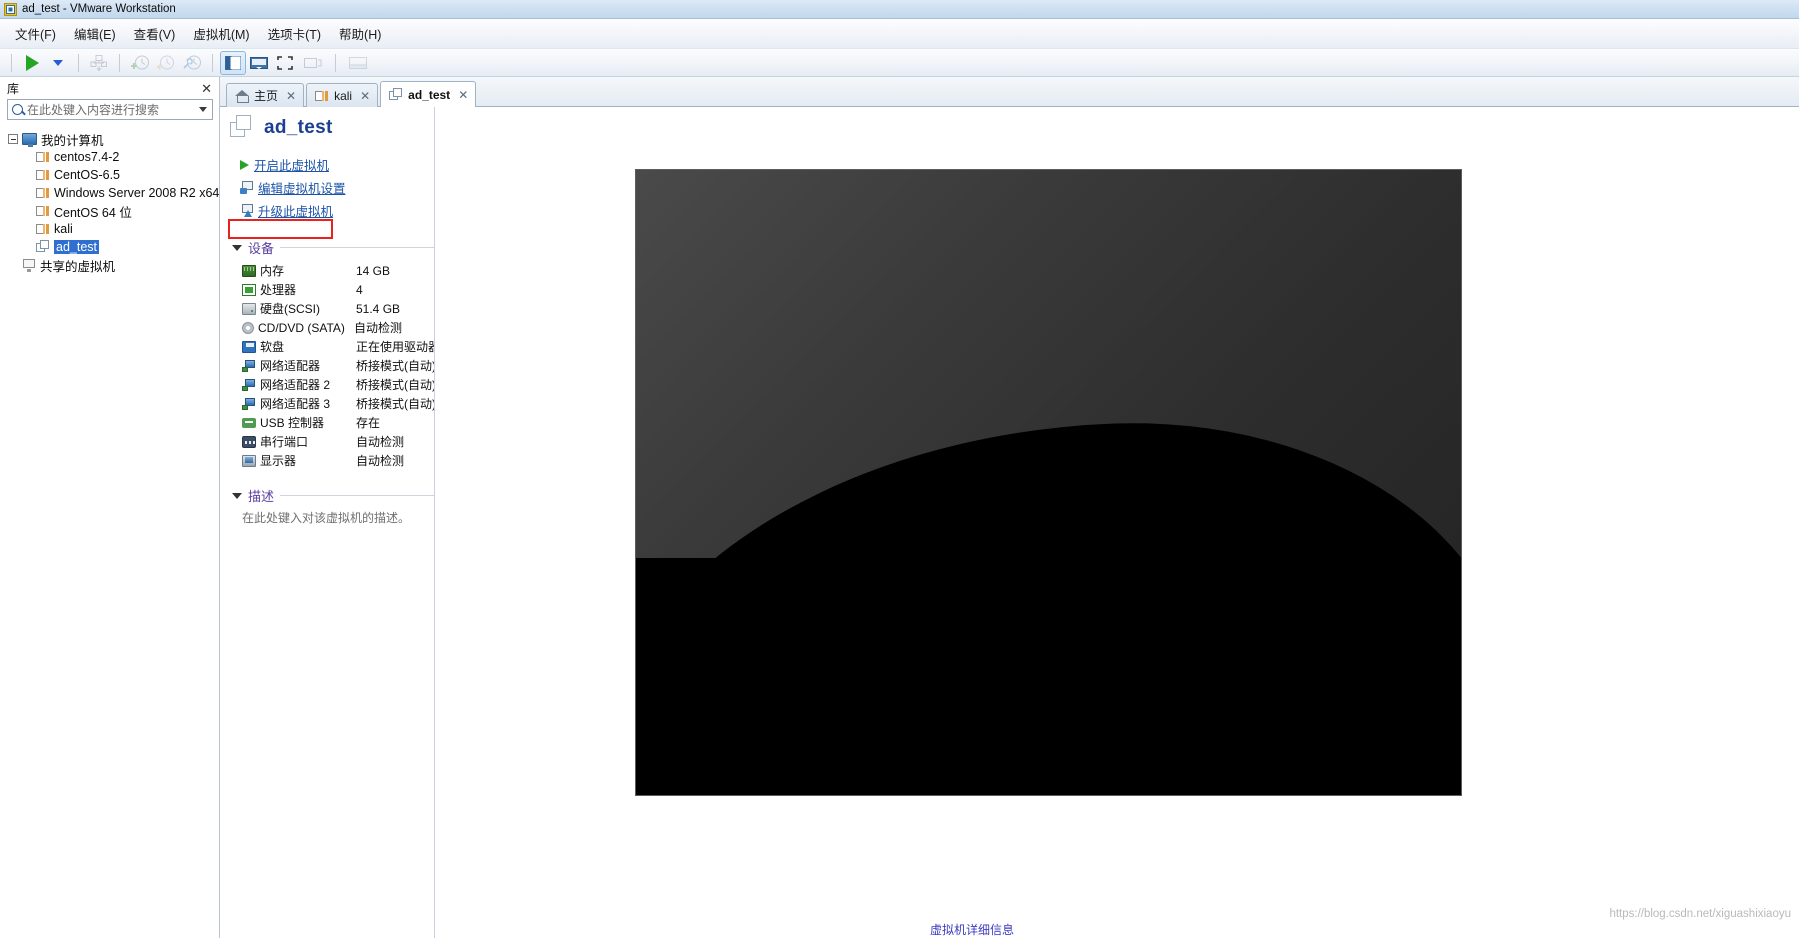  What do you see at coordinates (72, 140) in the screenshot?
I see `tree-item-label: 我的计算机` at bounding box center [72, 140].